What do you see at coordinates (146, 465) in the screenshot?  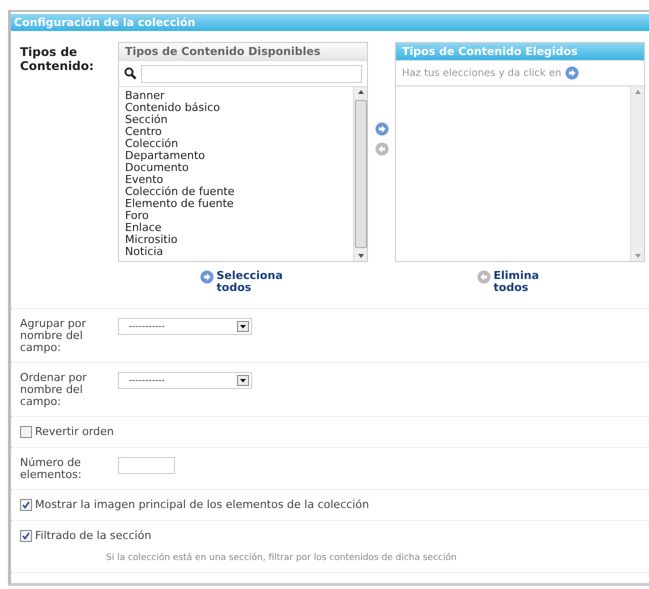 I see `input-field` at bounding box center [146, 465].